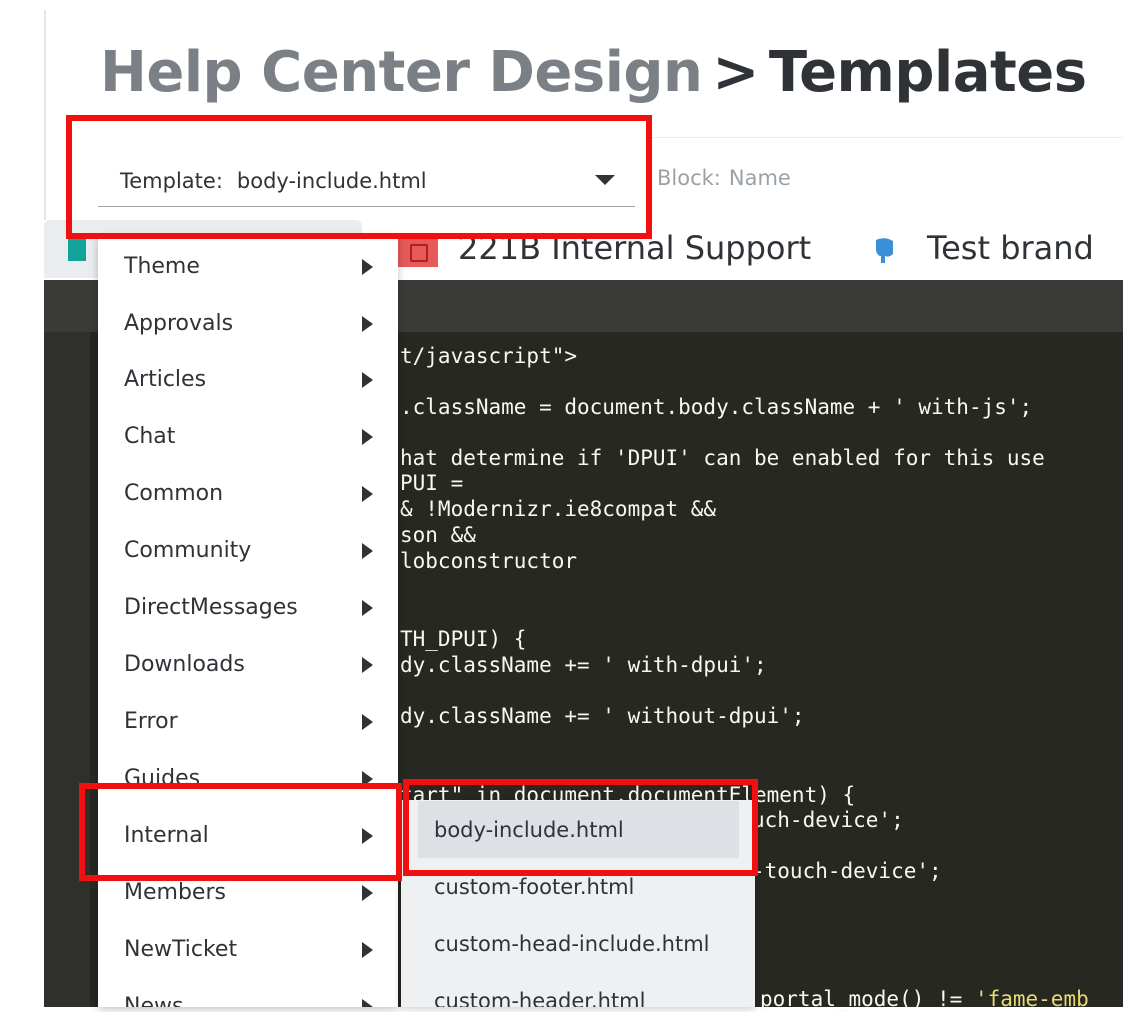 Image resolution: width=1123 pixels, height=1012 pixels. What do you see at coordinates (211, 607) in the screenshot?
I see `menu-item-label: DirectMessages` at bounding box center [211, 607].